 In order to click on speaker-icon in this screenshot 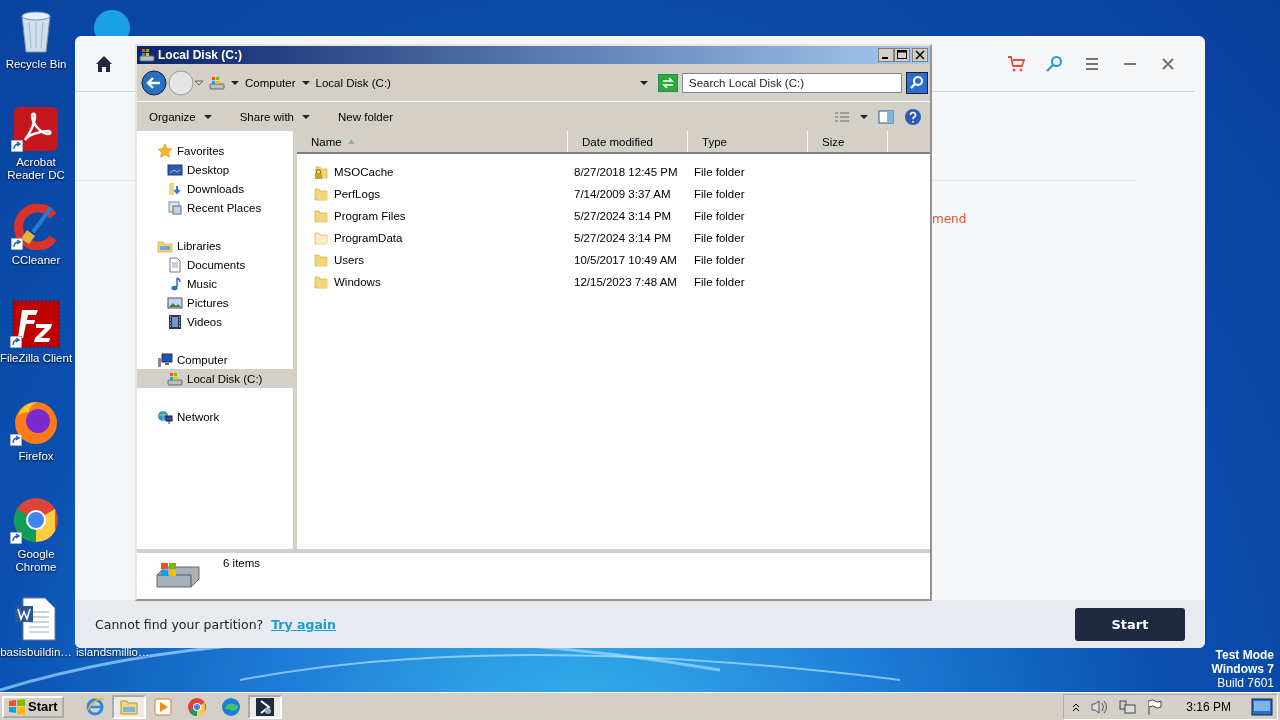, I will do `click(1099, 706)`.